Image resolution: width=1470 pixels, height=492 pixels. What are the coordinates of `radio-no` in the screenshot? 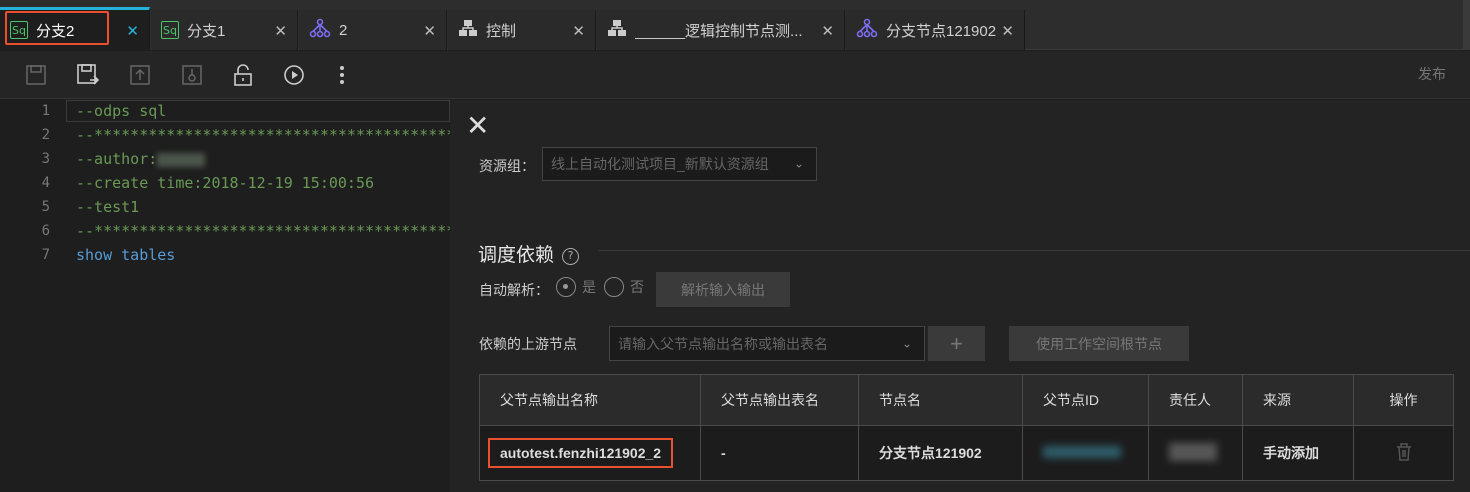 It's located at (614, 287).